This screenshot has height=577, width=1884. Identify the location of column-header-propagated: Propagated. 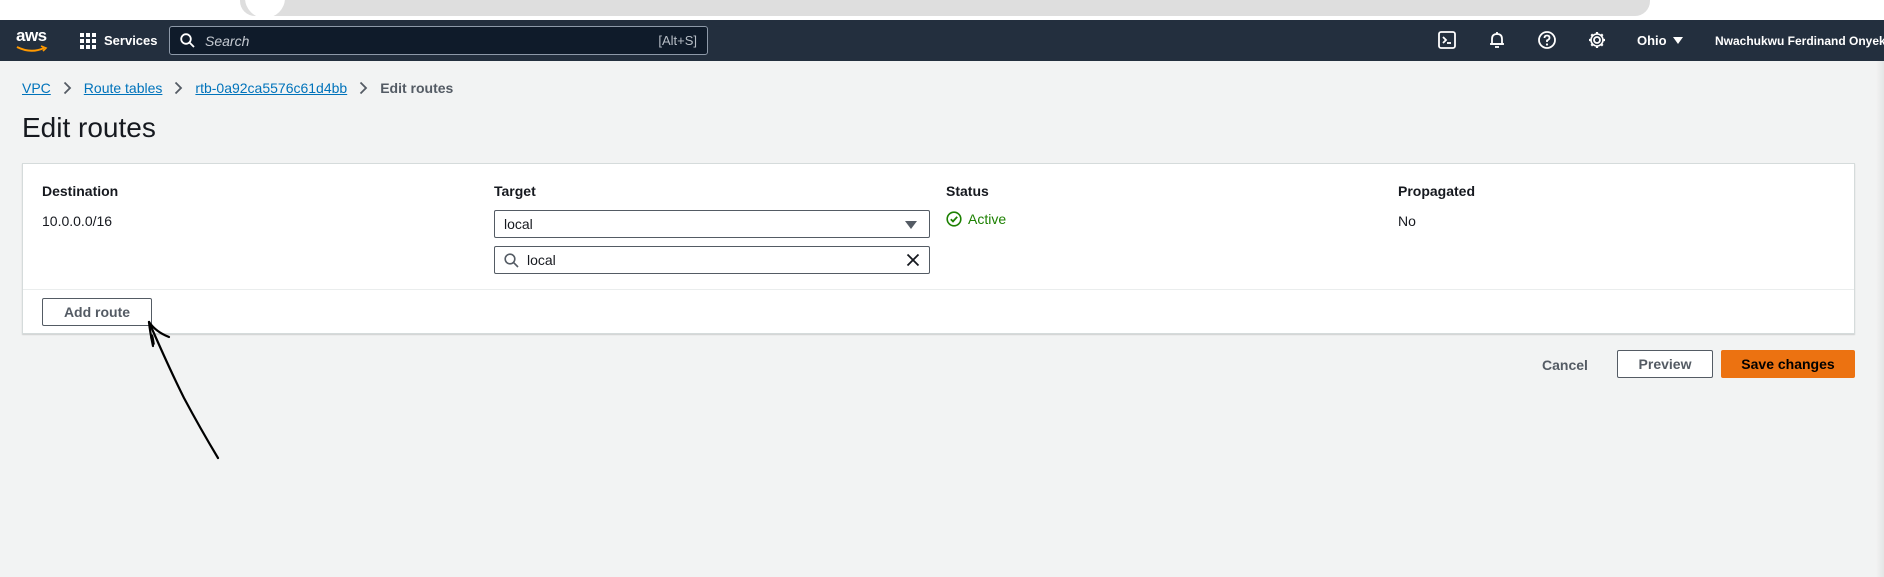
(1437, 191).